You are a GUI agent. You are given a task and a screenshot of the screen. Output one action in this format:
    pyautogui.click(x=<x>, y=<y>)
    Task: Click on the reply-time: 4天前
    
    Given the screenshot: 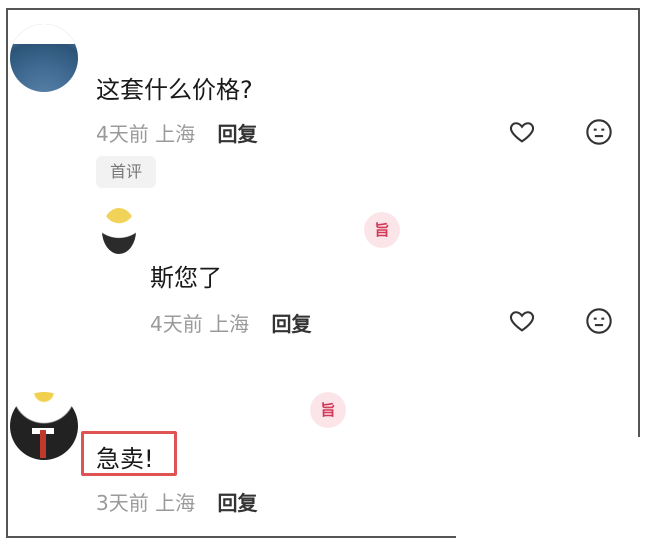 What is the action you would take?
    pyautogui.click(x=176, y=324)
    